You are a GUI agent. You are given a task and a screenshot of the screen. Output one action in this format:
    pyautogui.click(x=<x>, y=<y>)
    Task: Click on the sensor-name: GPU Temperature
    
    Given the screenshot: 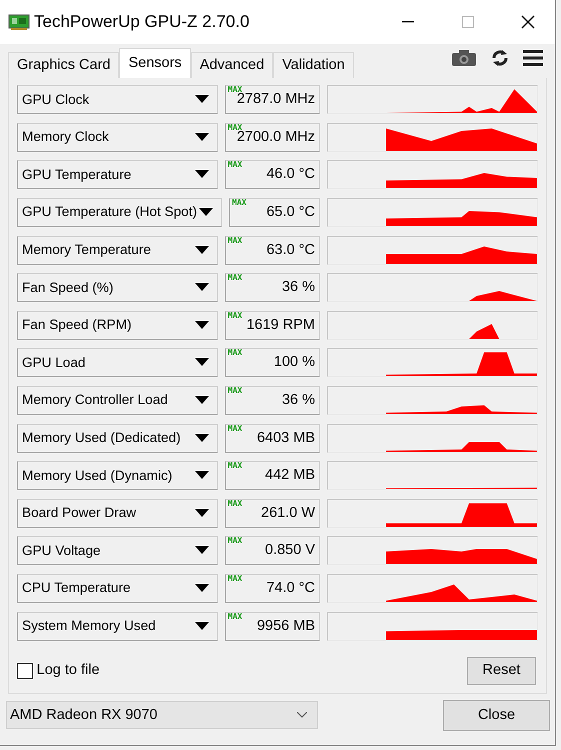 What is the action you would take?
    pyautogui.click(x=77, y=175)
    